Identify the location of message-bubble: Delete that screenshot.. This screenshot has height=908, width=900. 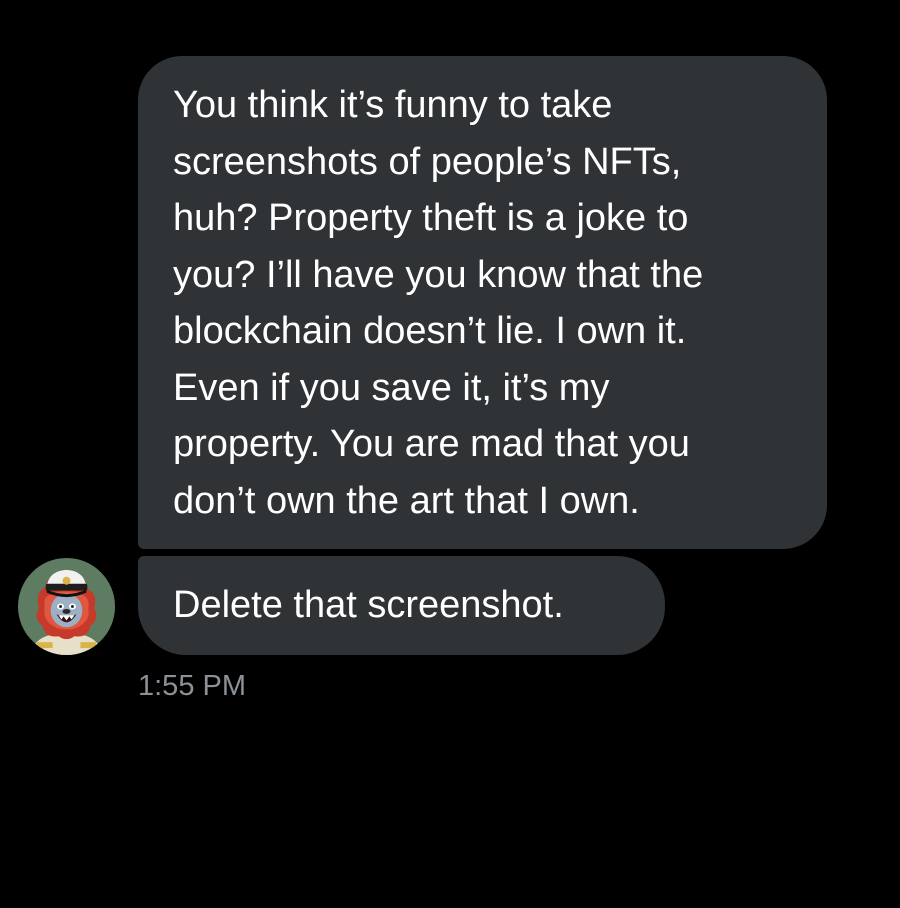
(401, 605).